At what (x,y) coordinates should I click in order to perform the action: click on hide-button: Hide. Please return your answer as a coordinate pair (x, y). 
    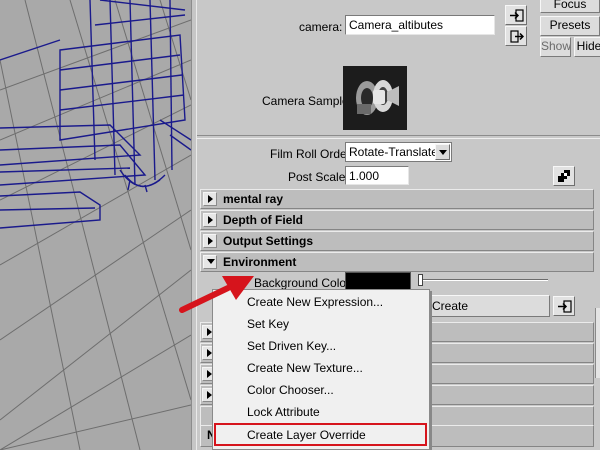
    Looking at the image, I should click on (587, 47).